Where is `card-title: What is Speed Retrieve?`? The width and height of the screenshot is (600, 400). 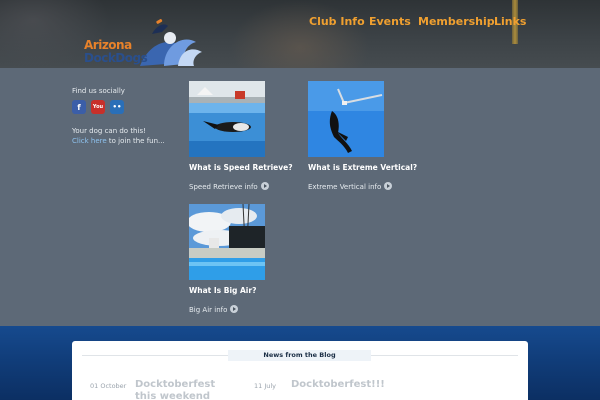
card-title: What is Speed Retrieve? is located at coordinates (241, 167).